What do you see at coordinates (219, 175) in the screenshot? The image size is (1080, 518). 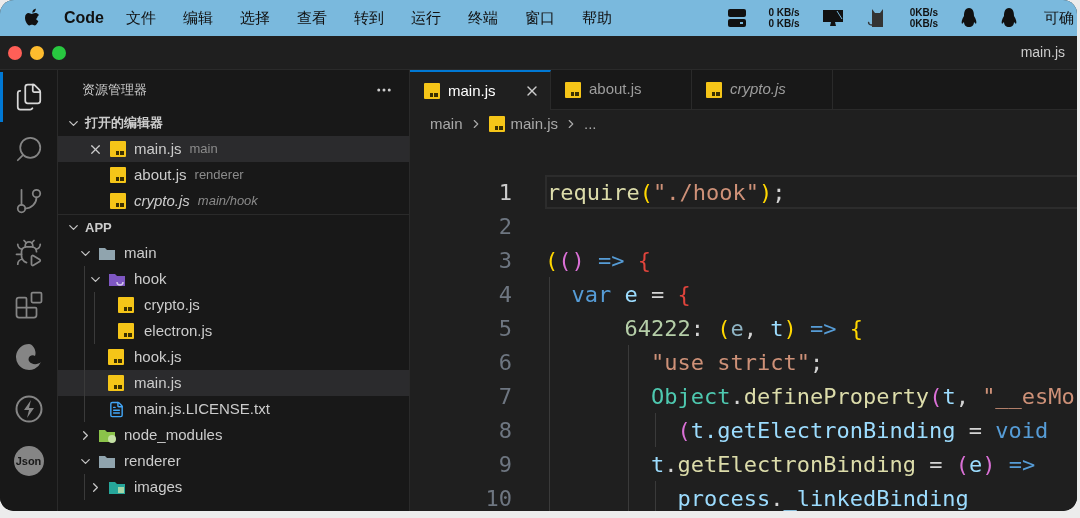 I see `file-path: renderer` at bounding box center [219, 175].